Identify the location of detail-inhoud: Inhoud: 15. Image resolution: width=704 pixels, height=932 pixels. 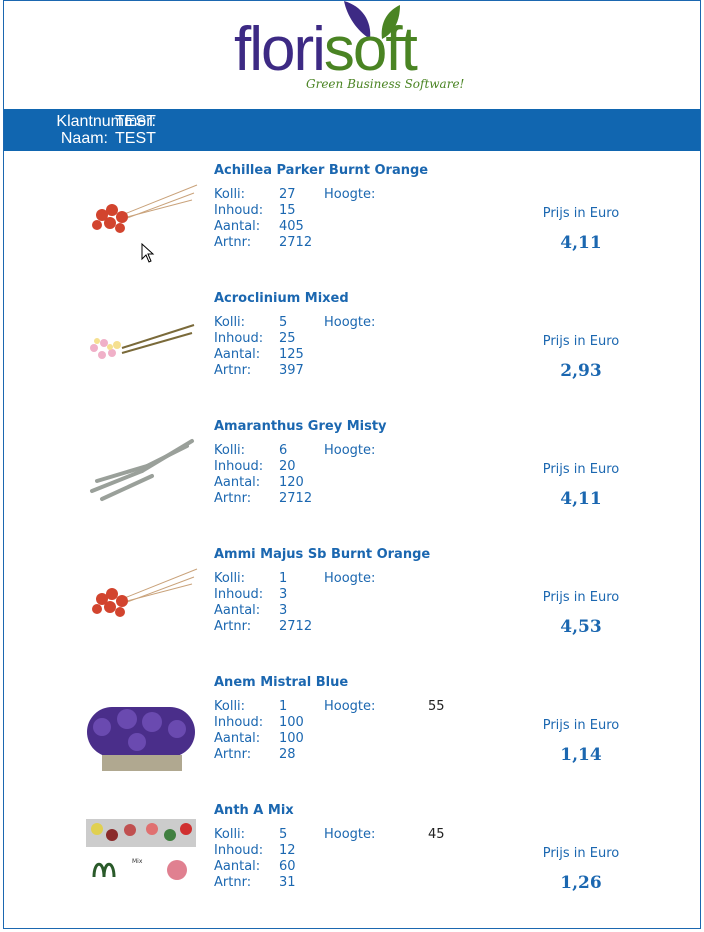
(255, 211).